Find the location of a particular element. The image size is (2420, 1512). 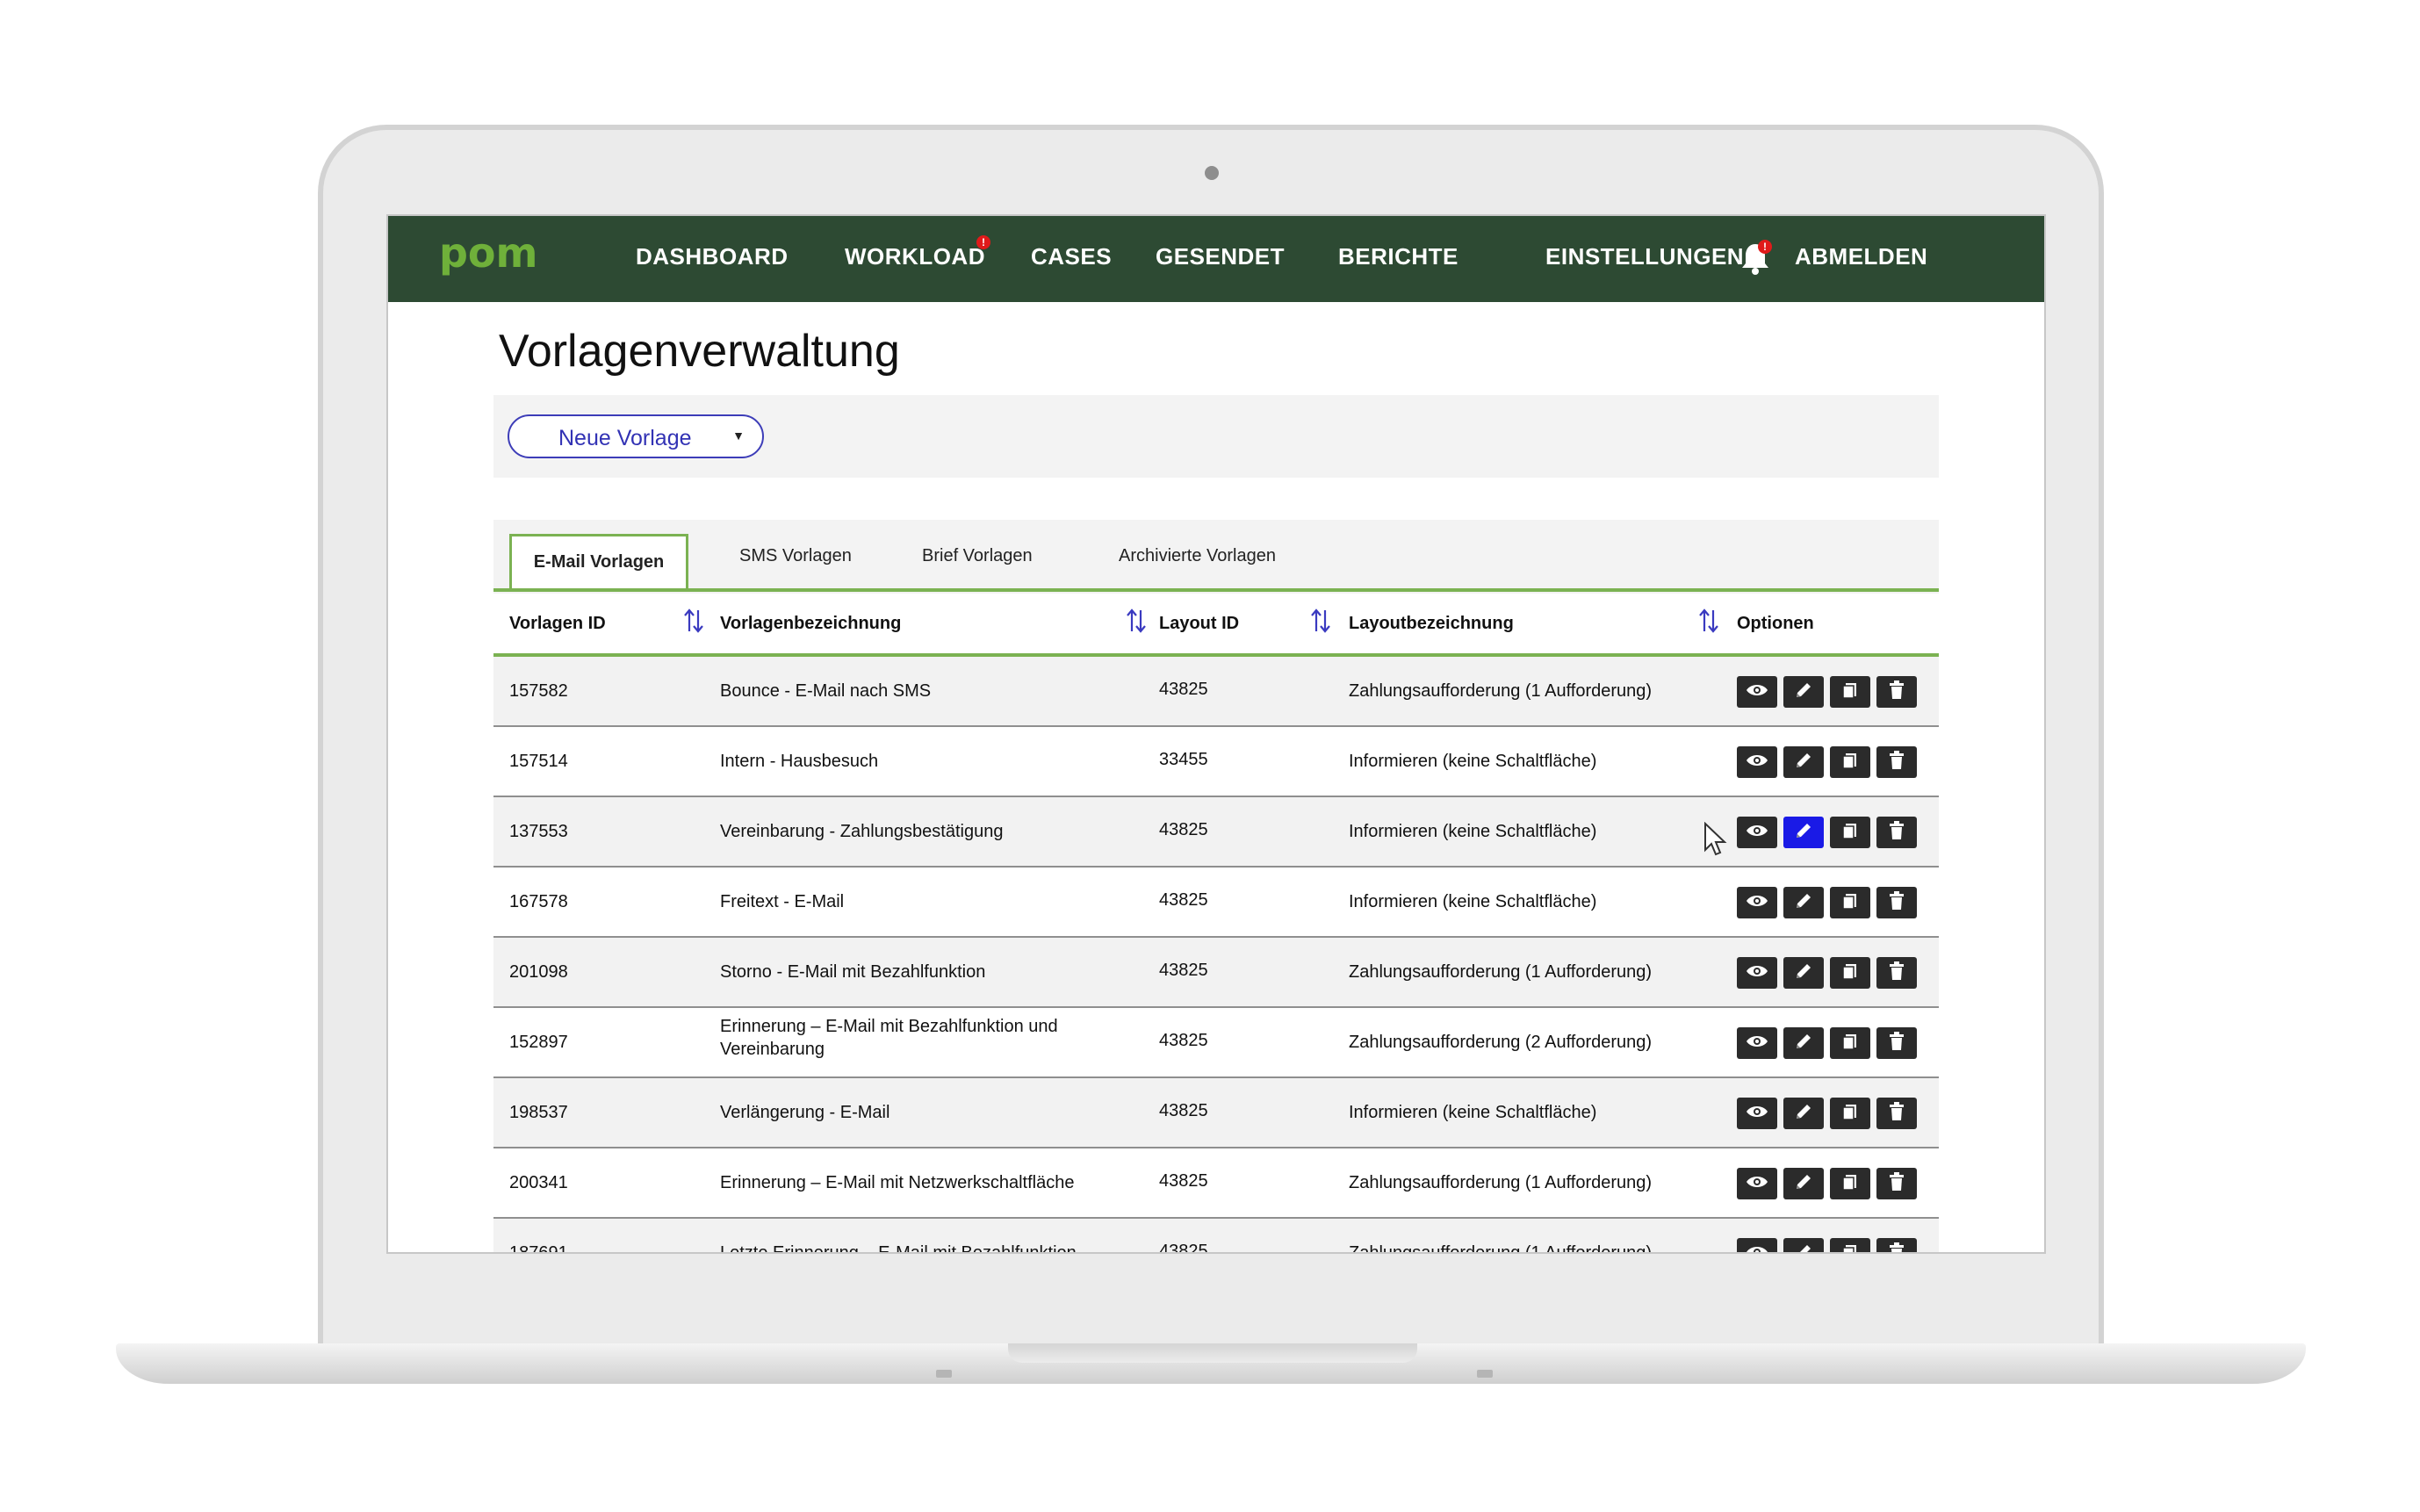

nav-workload: WORKLOAD is located at coordinates (915, 256).